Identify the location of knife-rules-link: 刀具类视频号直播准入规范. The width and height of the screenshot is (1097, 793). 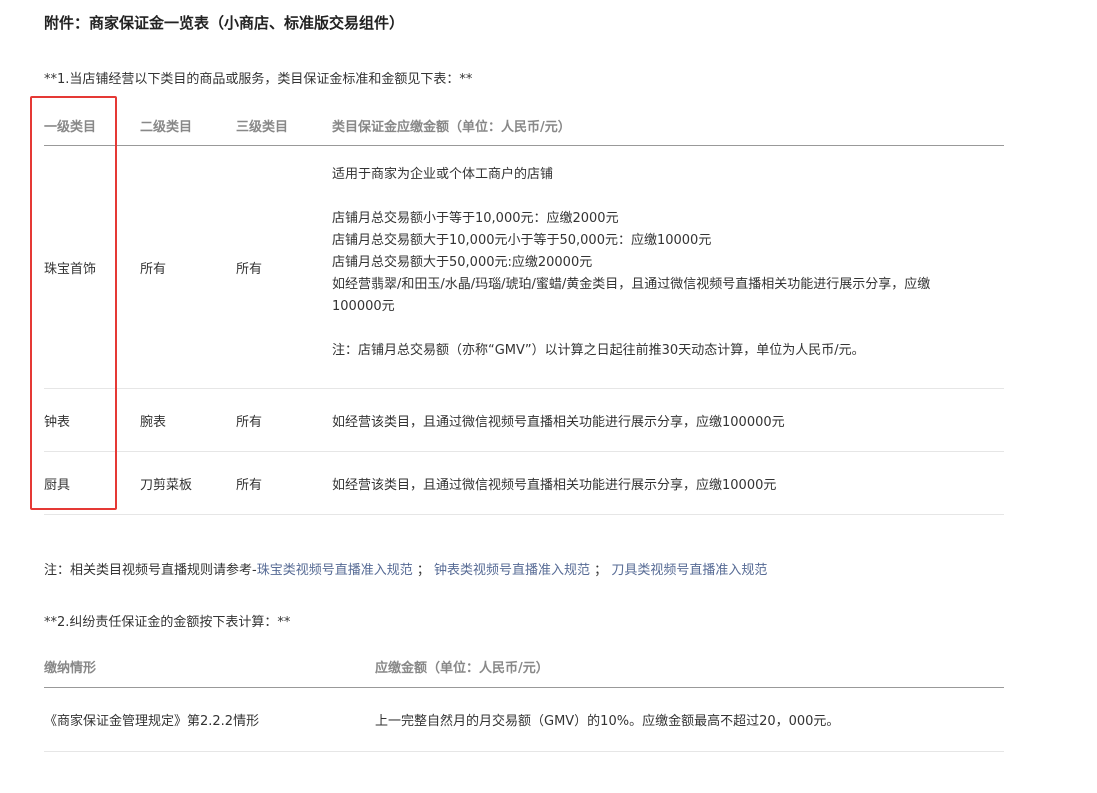
(689, 570).